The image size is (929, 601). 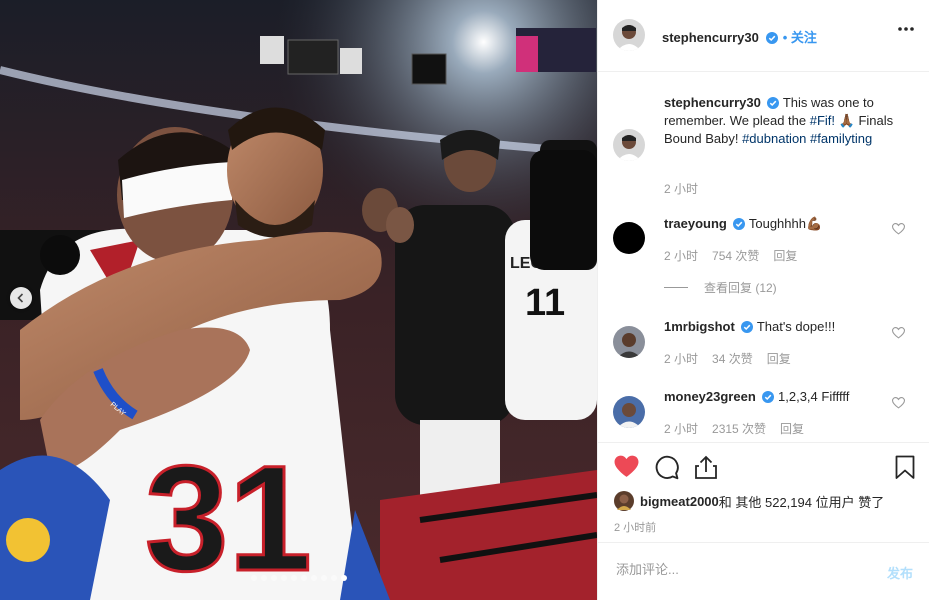 I want to click on comment-icon, so click(x=666, y=467).